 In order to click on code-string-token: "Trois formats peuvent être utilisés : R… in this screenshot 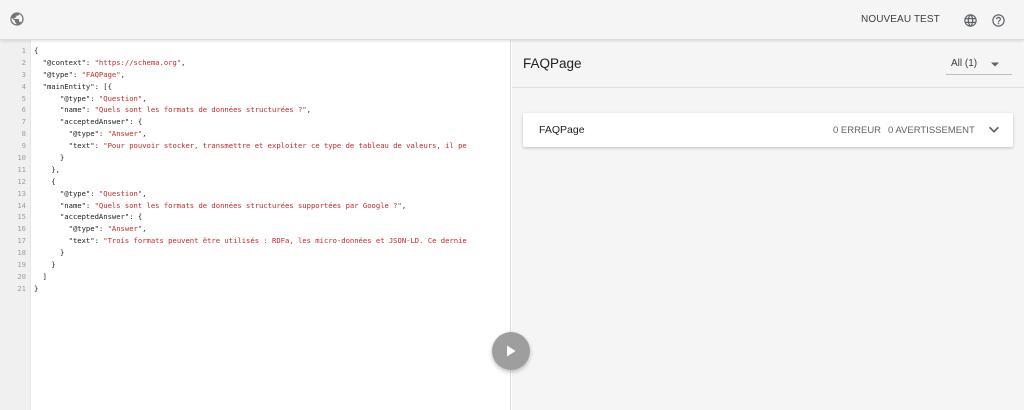, I will do `click(285, 241)`.